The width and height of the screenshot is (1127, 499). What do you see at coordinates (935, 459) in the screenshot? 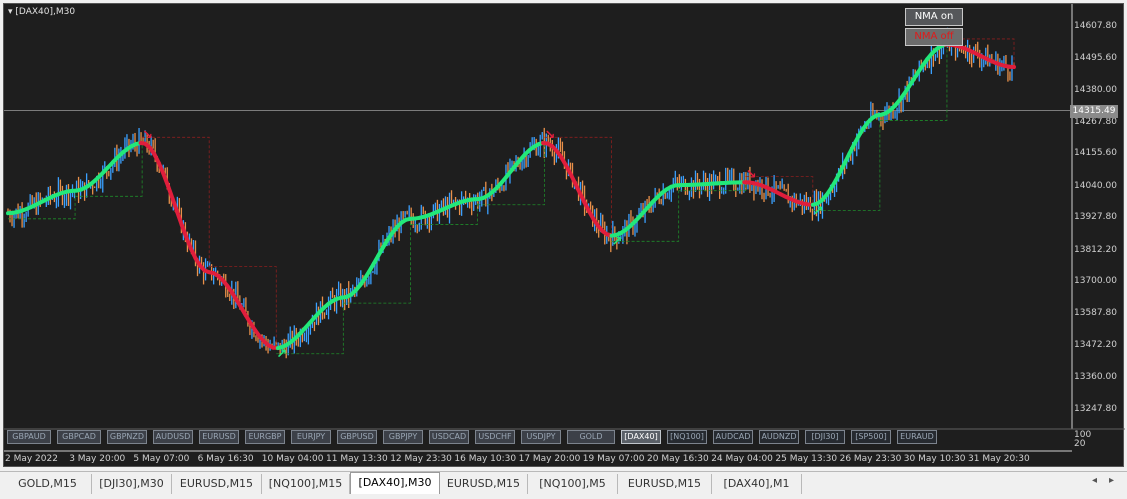
I see `time-tick-label: 30 May 10:30` at bounding box center [935, 459].